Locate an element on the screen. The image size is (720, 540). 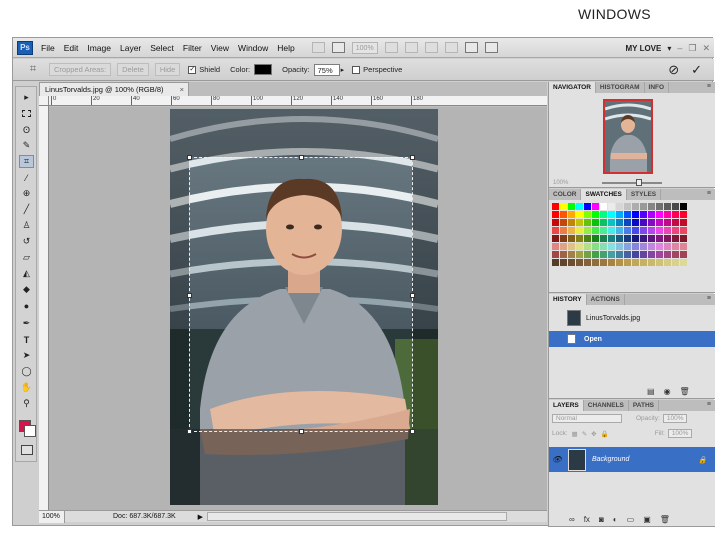
arrange-documents-icon is located at coordinates (471, 47).